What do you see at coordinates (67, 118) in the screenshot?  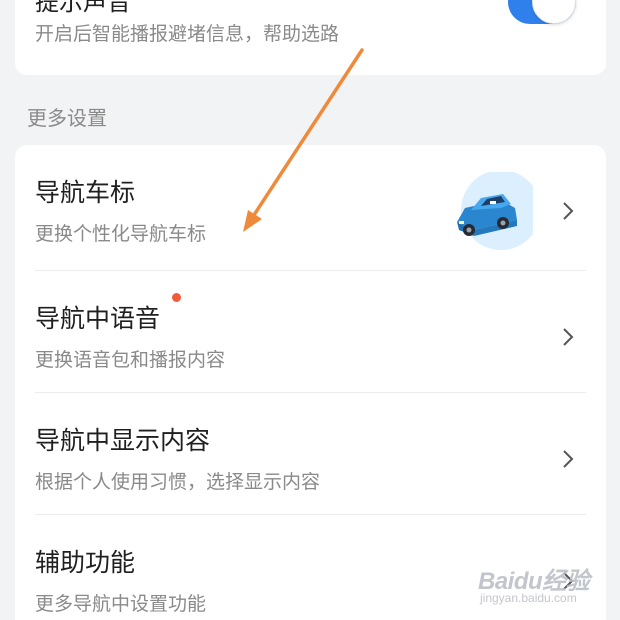 I see `section-header-more-settings: 更多设置` at bounding box center [67, 118].